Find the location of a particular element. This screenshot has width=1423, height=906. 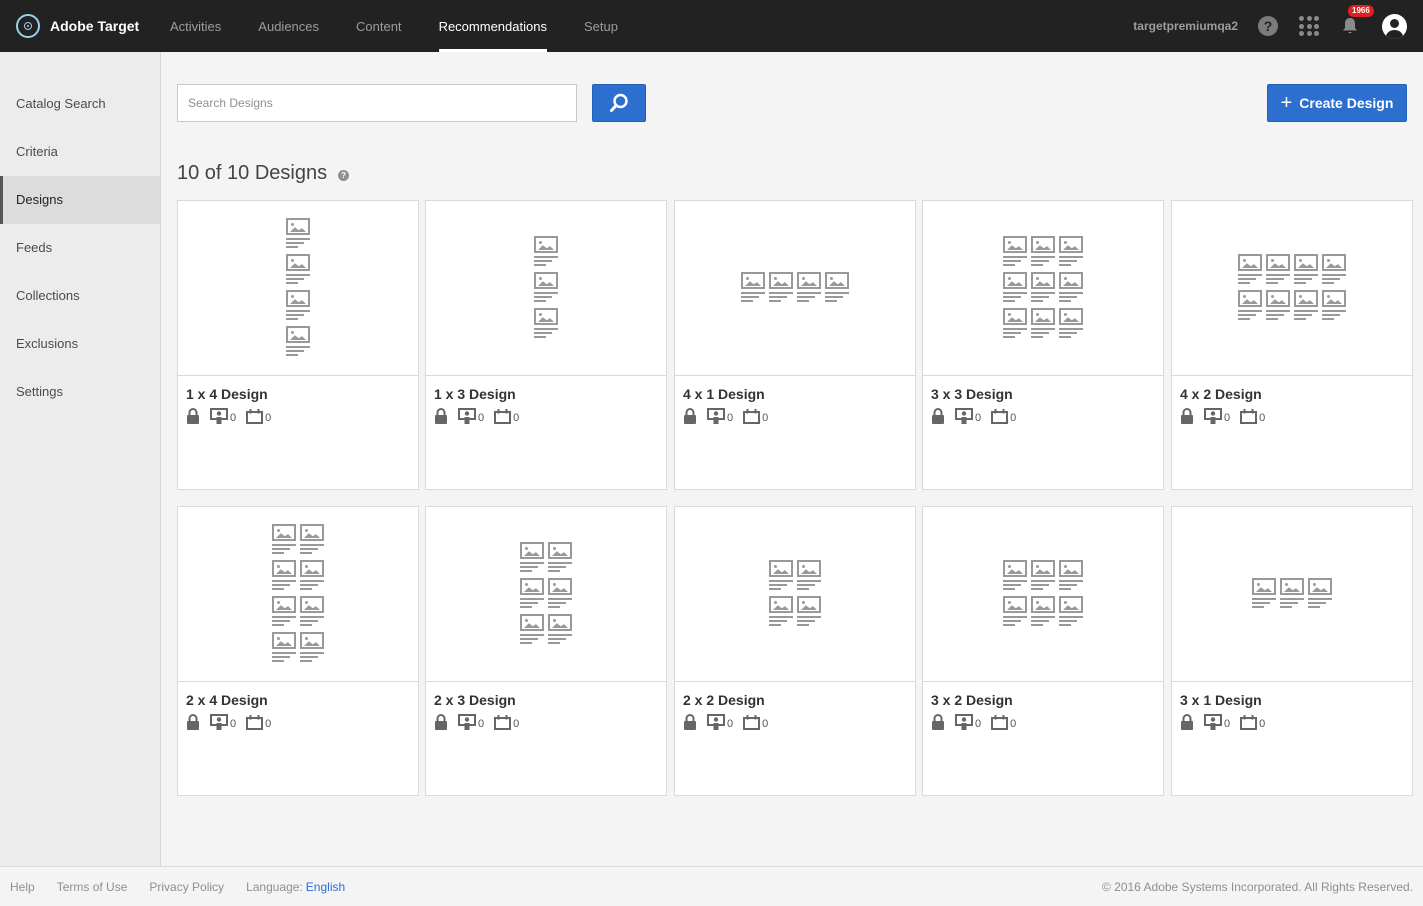

design-card: 2 x 2 Design 0 0 is located at coordinates (795, 651).